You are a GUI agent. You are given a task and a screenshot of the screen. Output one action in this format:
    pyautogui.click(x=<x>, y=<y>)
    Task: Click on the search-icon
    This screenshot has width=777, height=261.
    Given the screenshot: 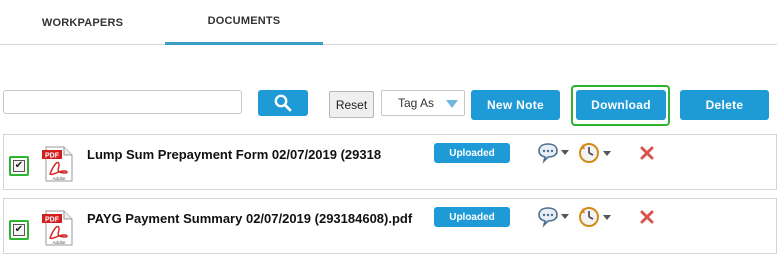 What is the action you would take?
    pyautogui.click(x=283, y=103)
    